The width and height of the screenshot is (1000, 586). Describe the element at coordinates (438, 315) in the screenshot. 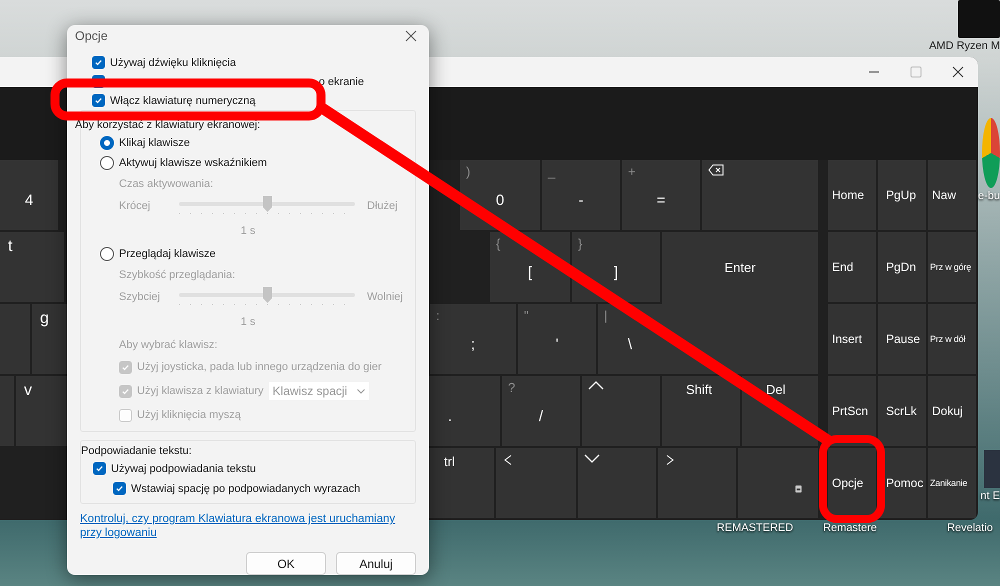

I see `shift-symbol: :` at that location.